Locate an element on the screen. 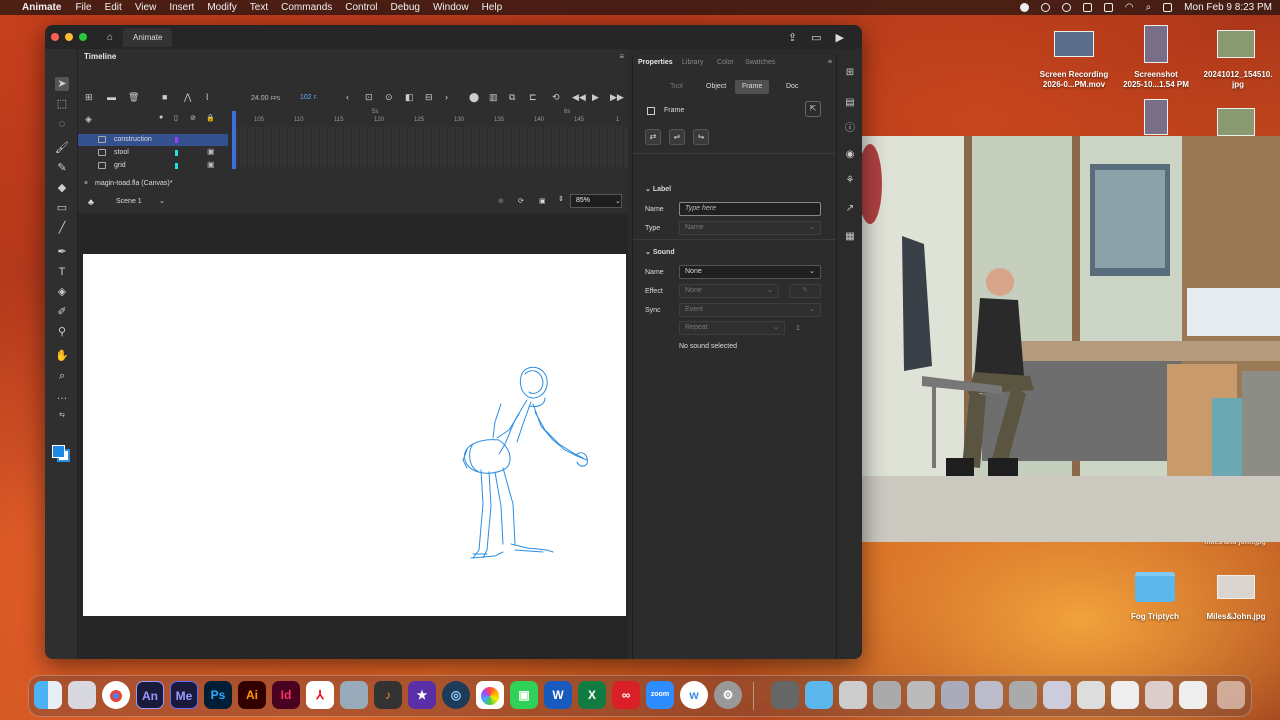 The width and height of the screenshot is (1280, 720). new-layer-icon: ⊞ is located at coordinates (89, 97).